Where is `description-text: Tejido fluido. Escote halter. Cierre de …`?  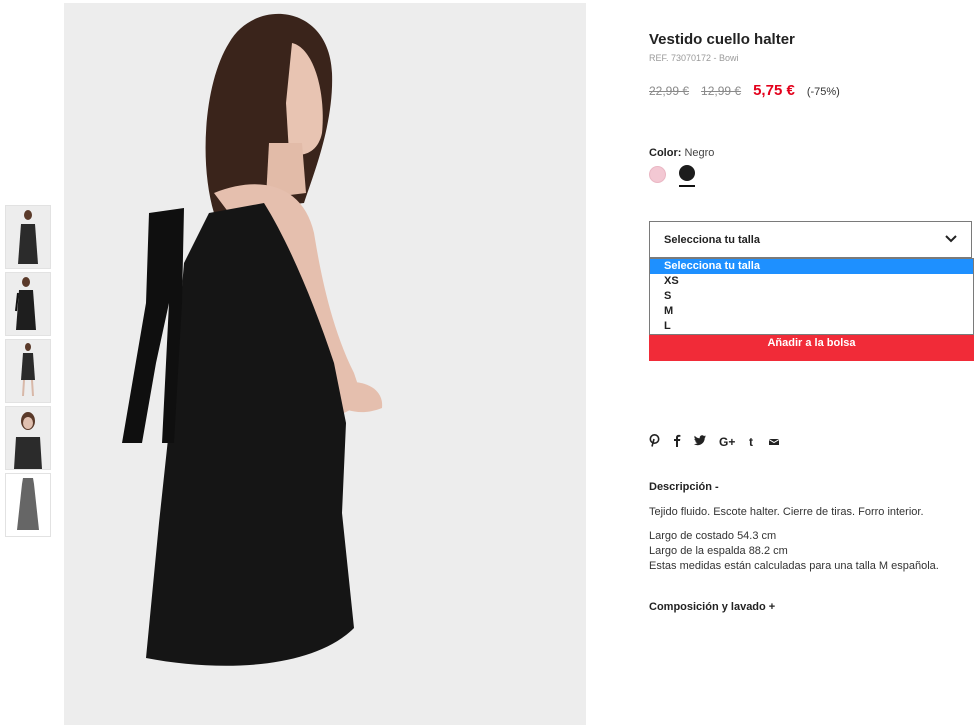
description-text: Tejido fluido. Escote halter. Cierre de … is located at coordinates (786, 512).